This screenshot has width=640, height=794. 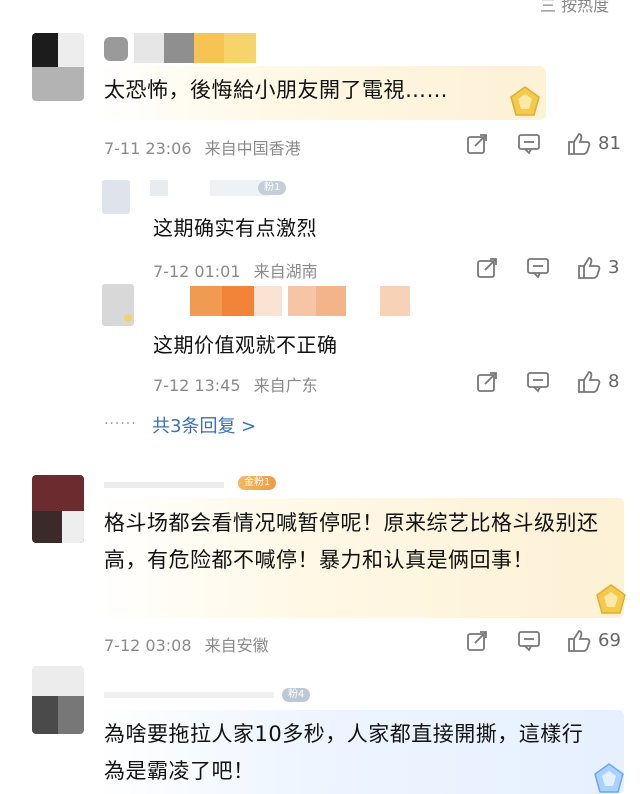 What do you see at coordinates (296, 695) in the screenshot?
I see `fan-badge: 粉4` at bounding box center [296, 695].